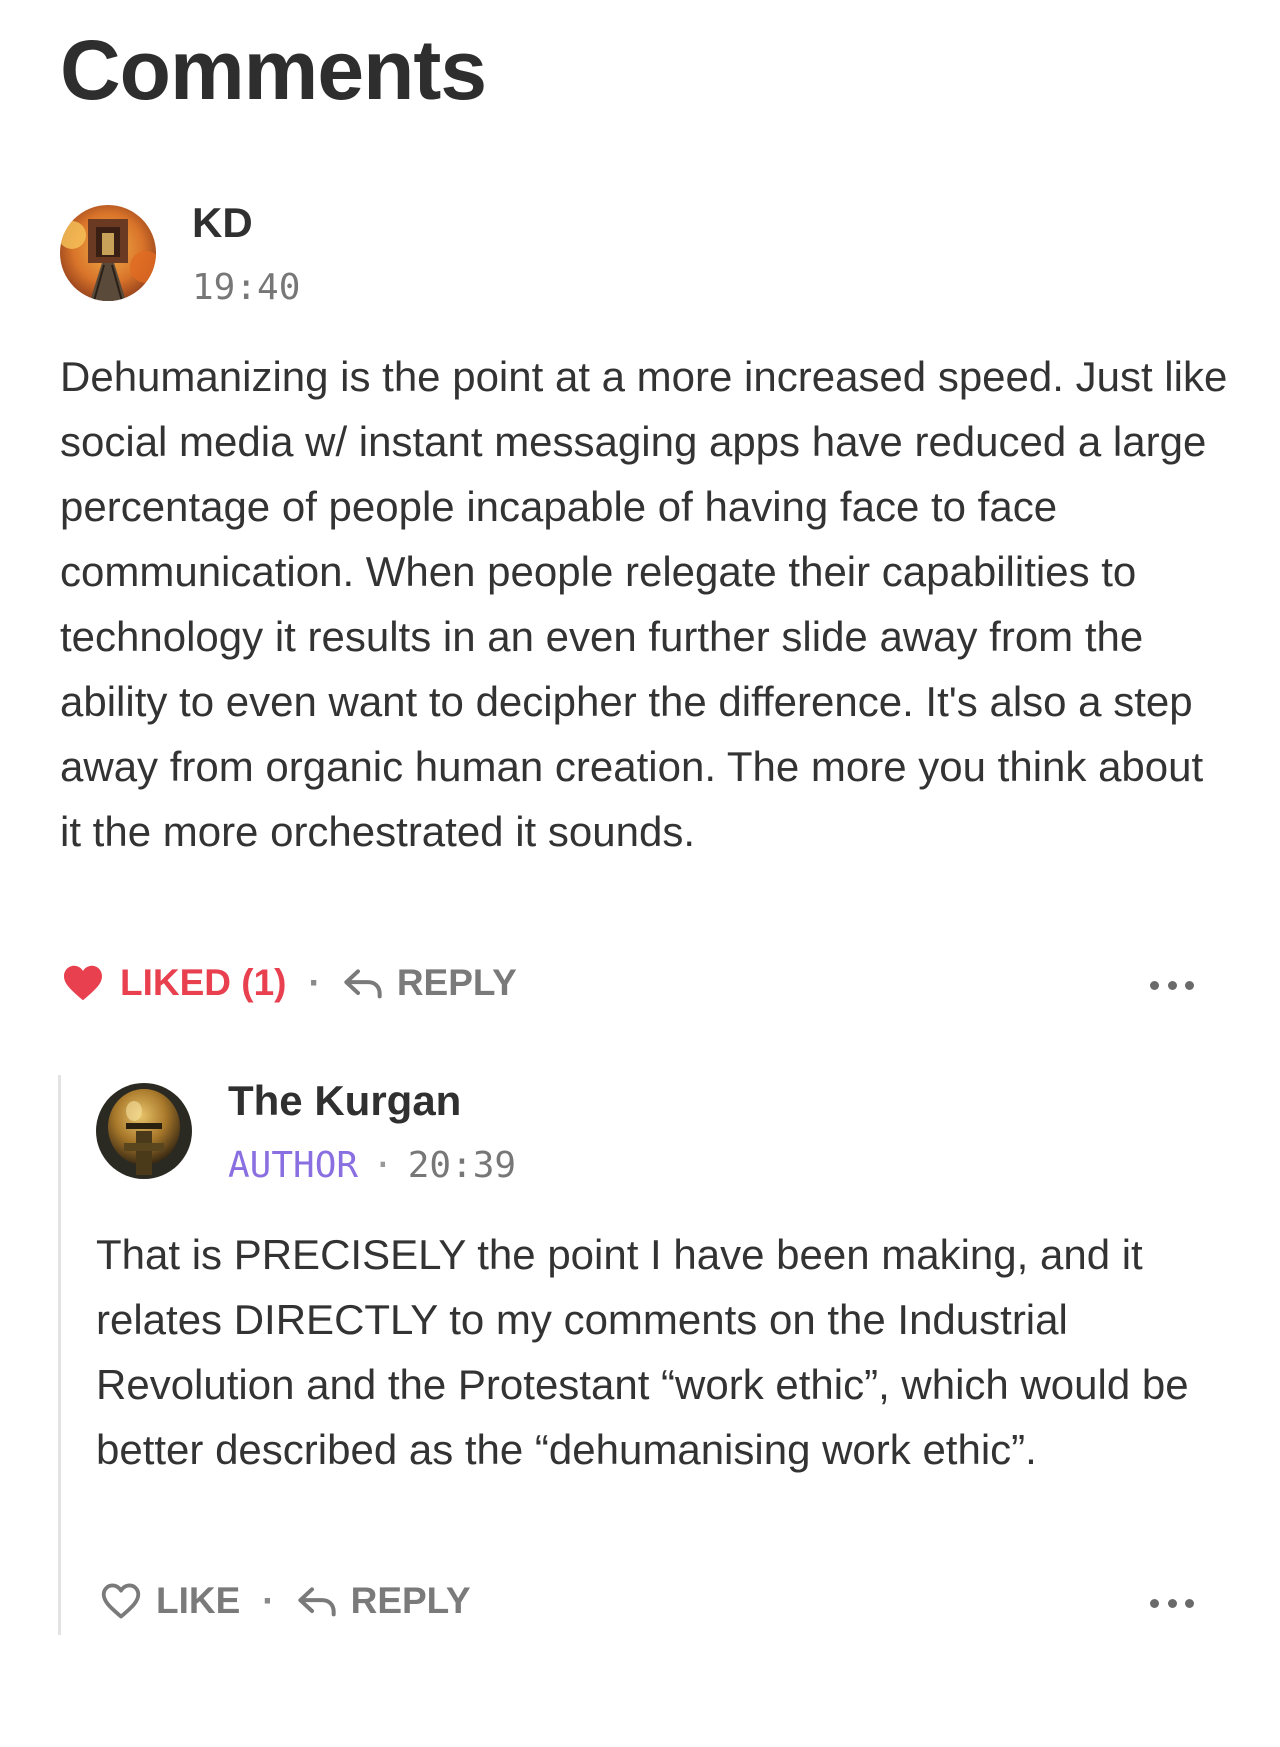 The height and width of the screenshot is (1747, 1280). I want to click on like-button: LIKED (1), so click(174, 983).